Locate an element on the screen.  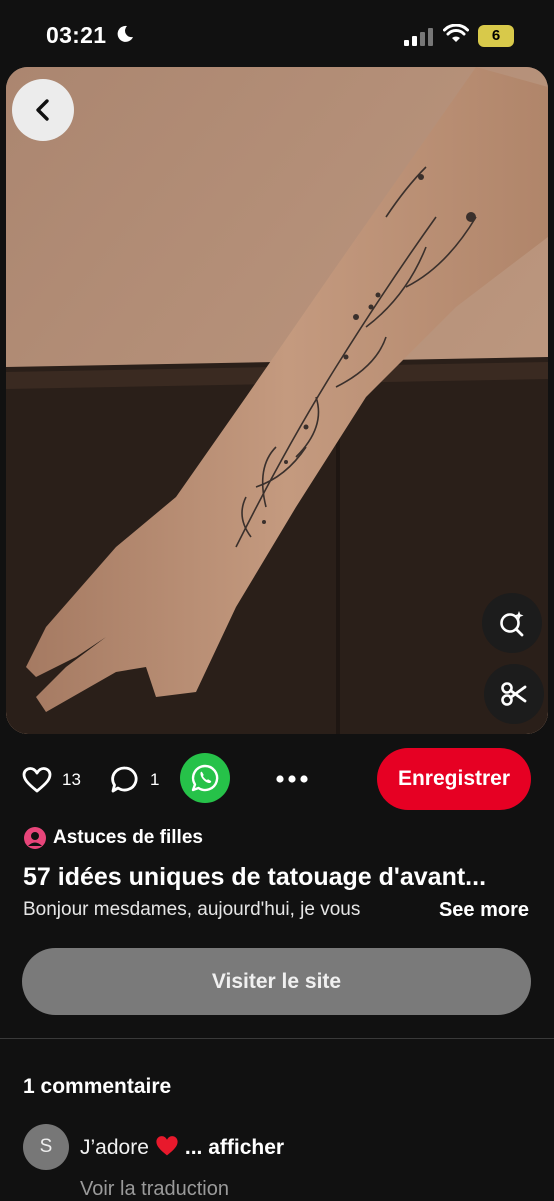
like-count: 13 is located at coordinates (71, 779).